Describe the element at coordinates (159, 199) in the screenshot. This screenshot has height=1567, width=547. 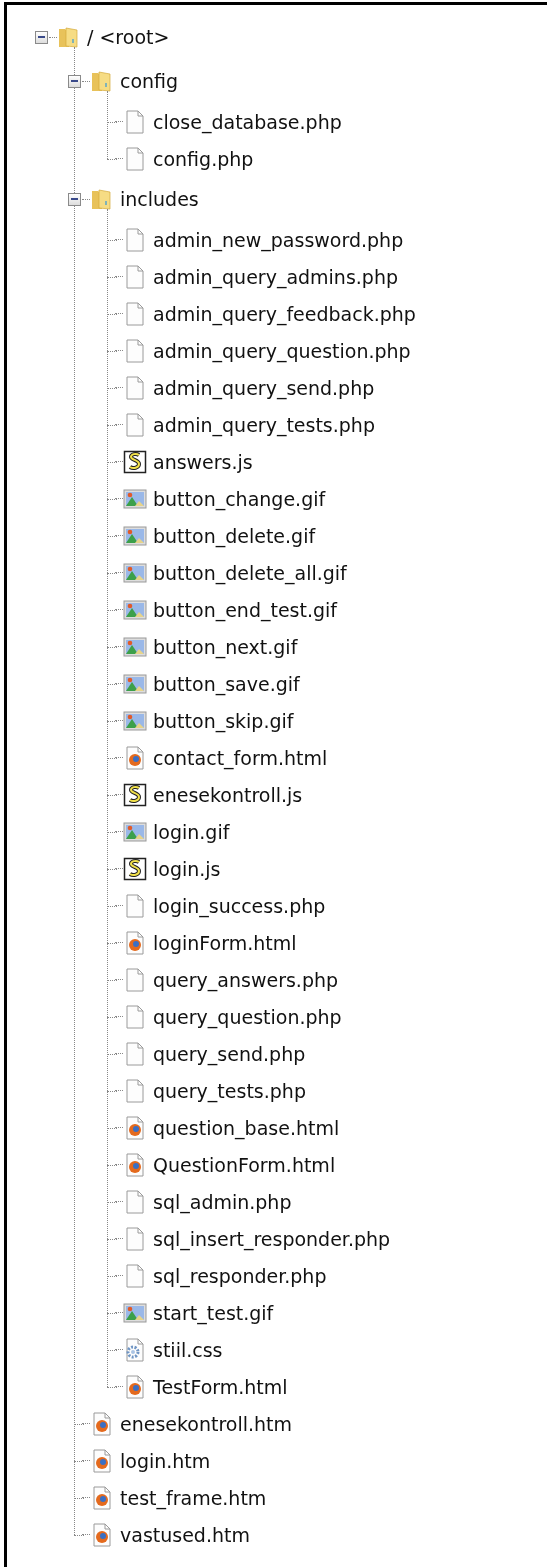
I see `folder-name: includes` at that location.